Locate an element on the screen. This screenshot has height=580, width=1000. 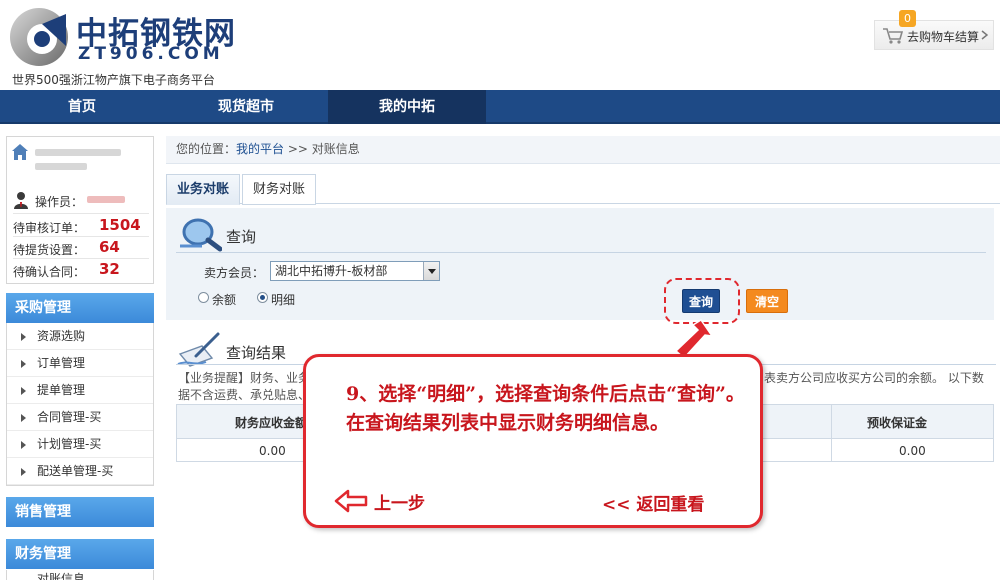
stat-value: 32 is located at coordinates (109, 269).